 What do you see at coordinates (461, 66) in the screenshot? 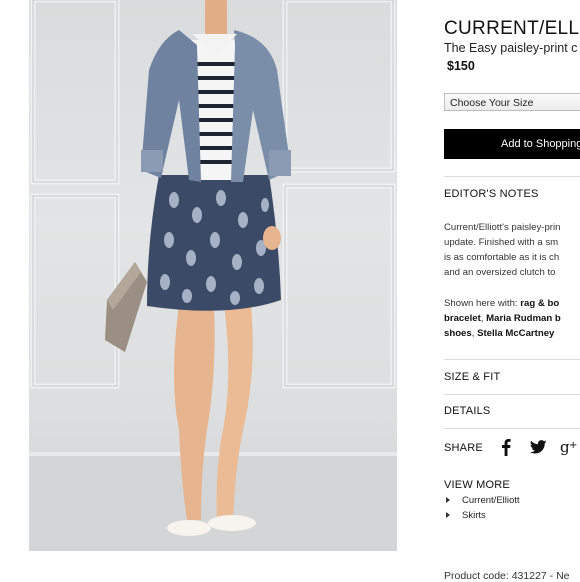
I see `product-price: $150` at bounding box center [461, 66].